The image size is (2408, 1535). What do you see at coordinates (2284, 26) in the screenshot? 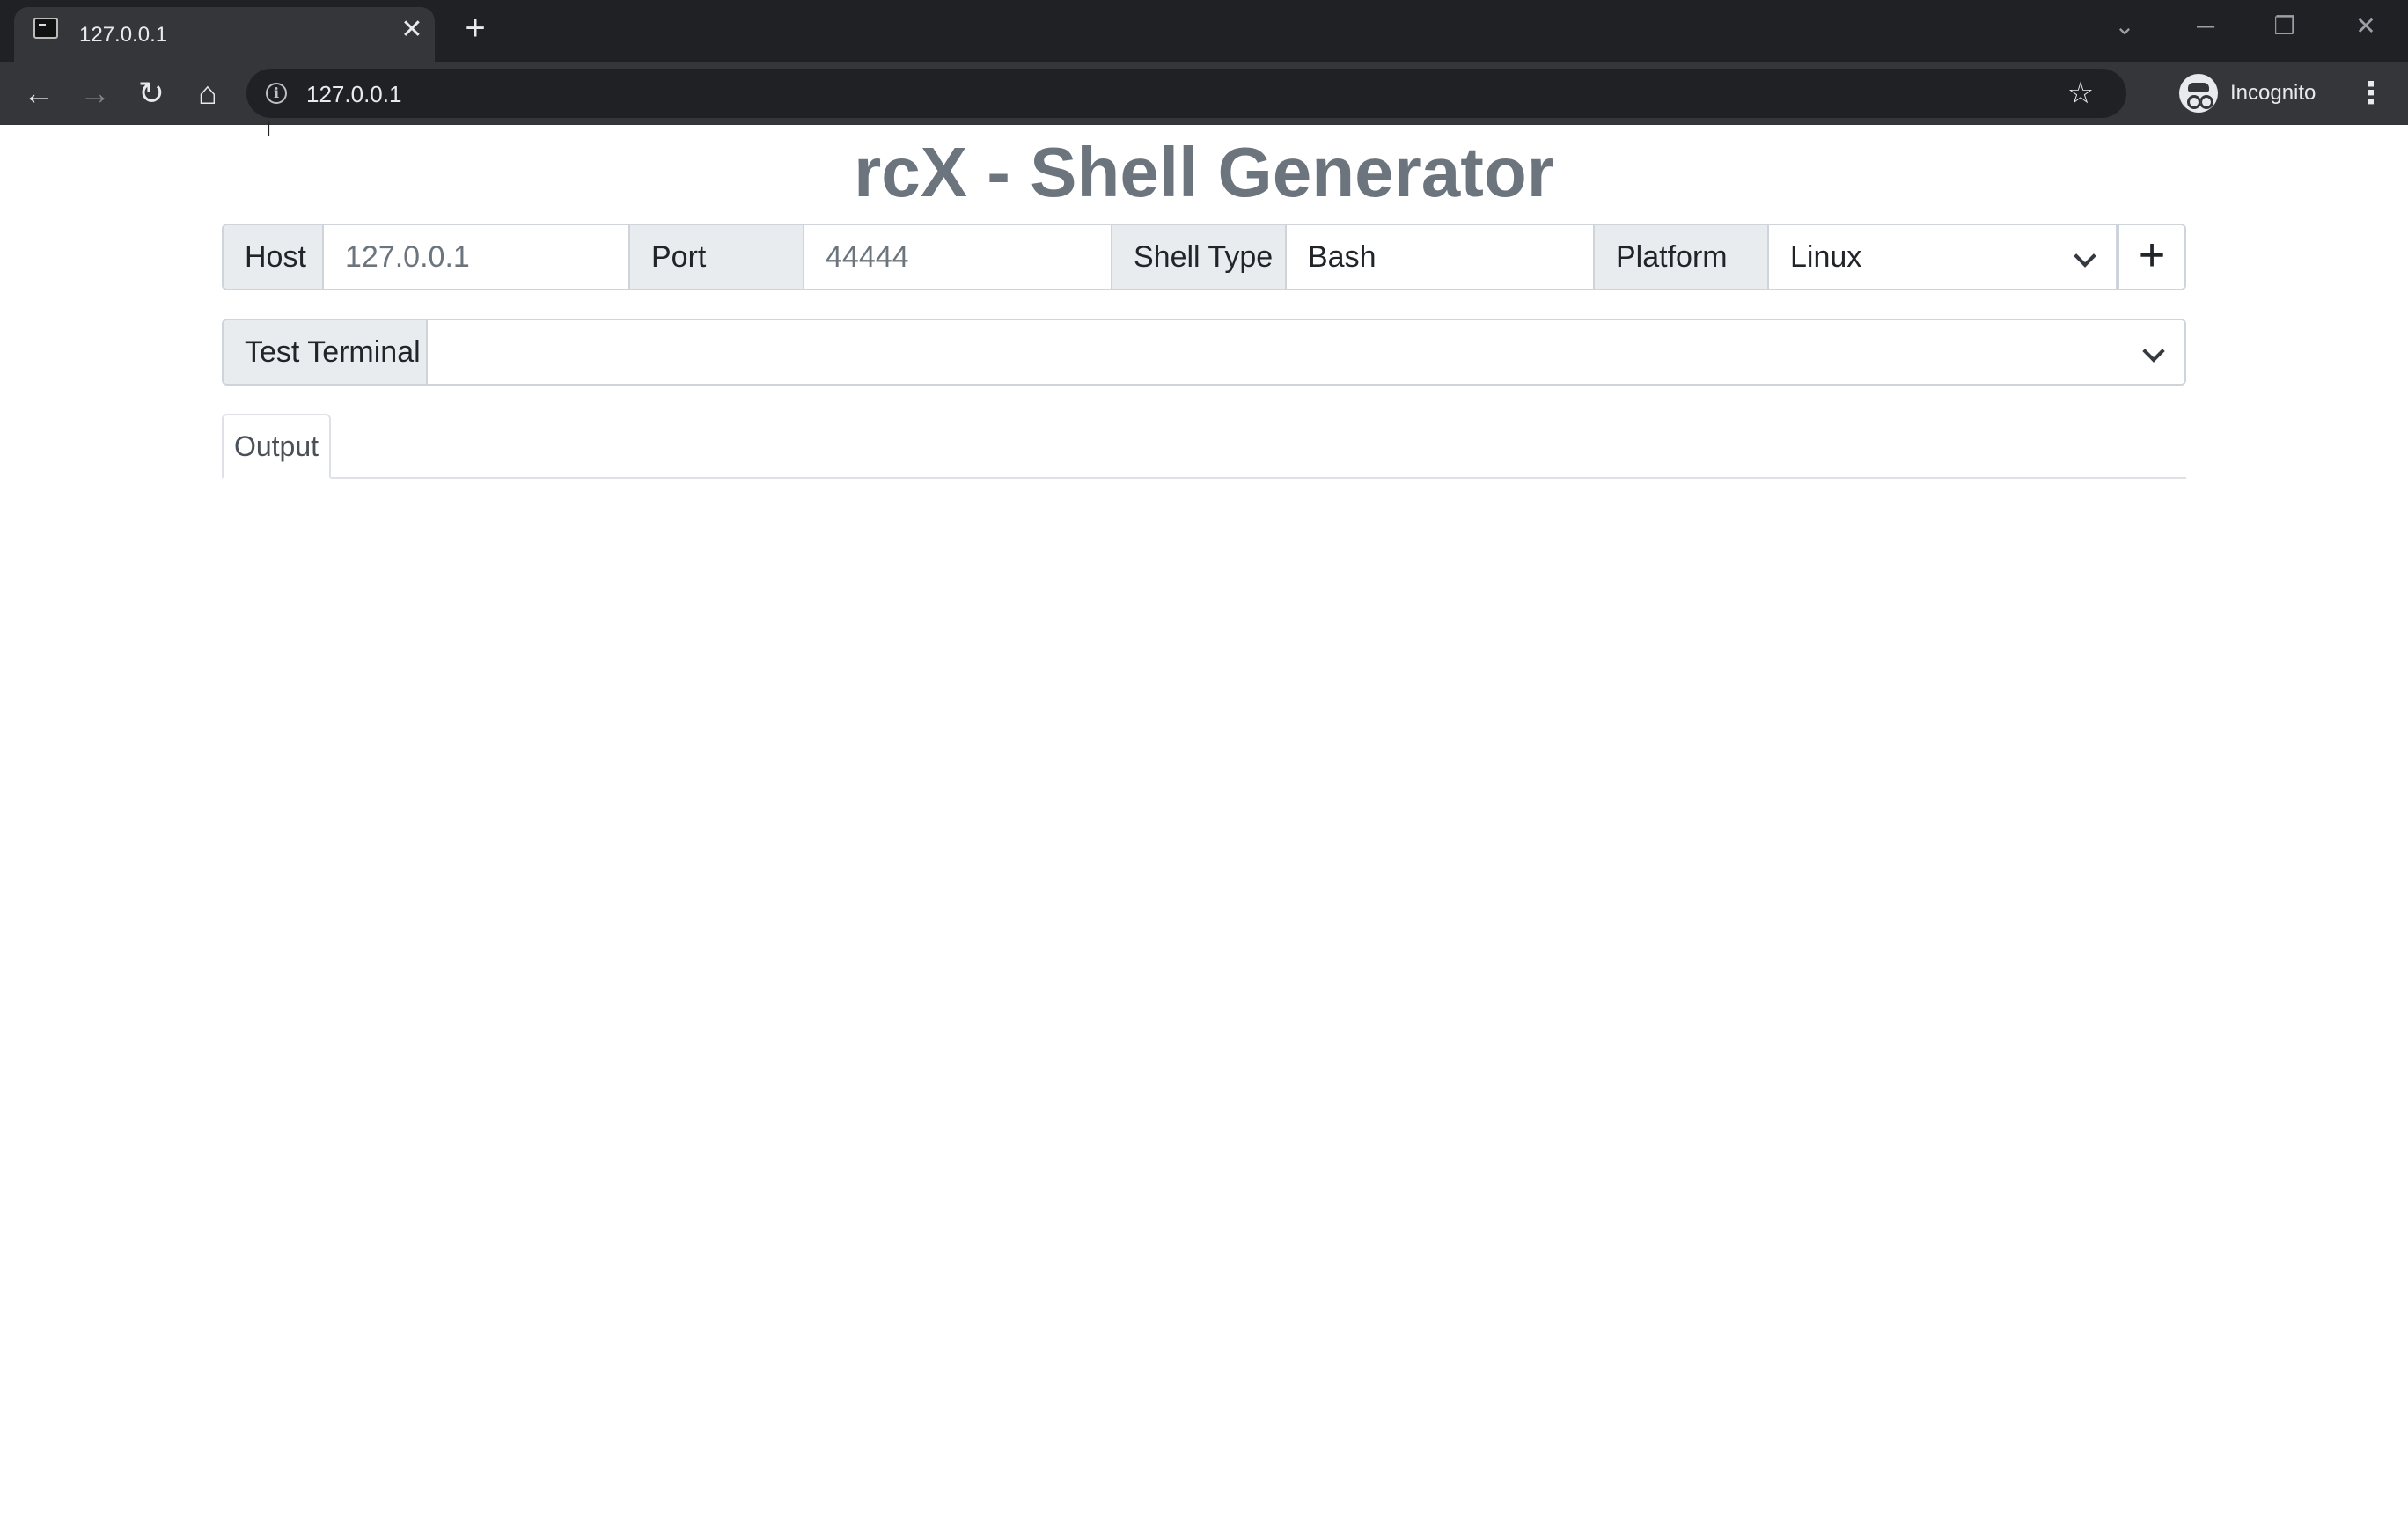
I see `restore-icon: ❐` at bounding box center [2284, 26].